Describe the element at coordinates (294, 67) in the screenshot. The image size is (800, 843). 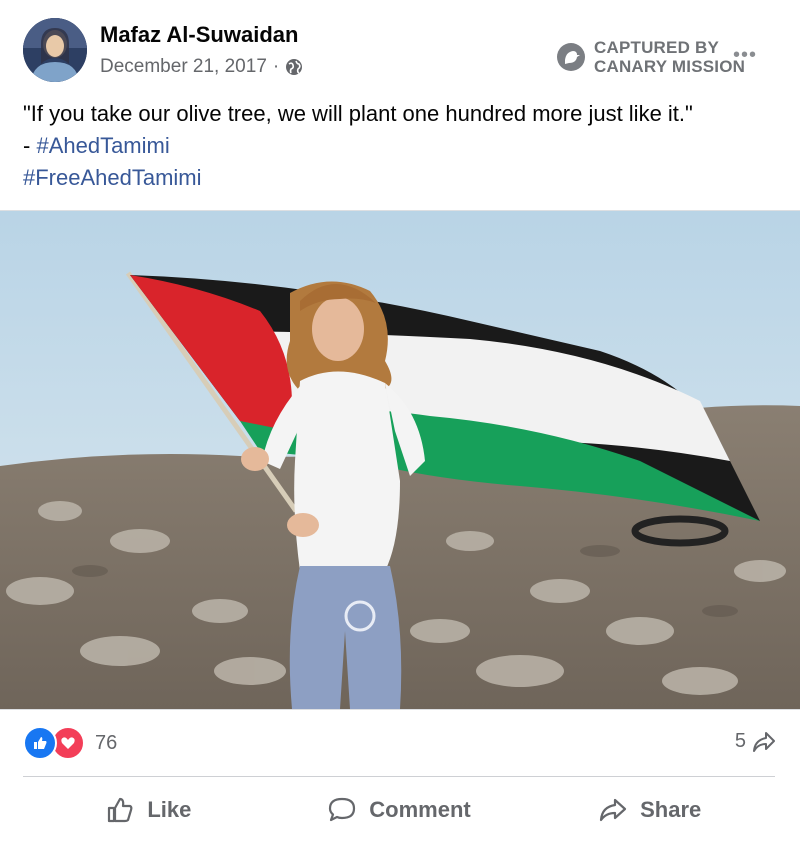
I see `globe-icon` at that location.